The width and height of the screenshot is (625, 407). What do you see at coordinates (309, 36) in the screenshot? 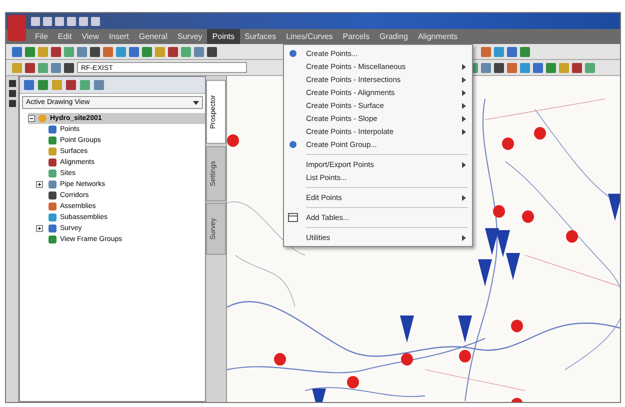
I see `menu-item: Lines/Curves` at bounding box center [309, 36].